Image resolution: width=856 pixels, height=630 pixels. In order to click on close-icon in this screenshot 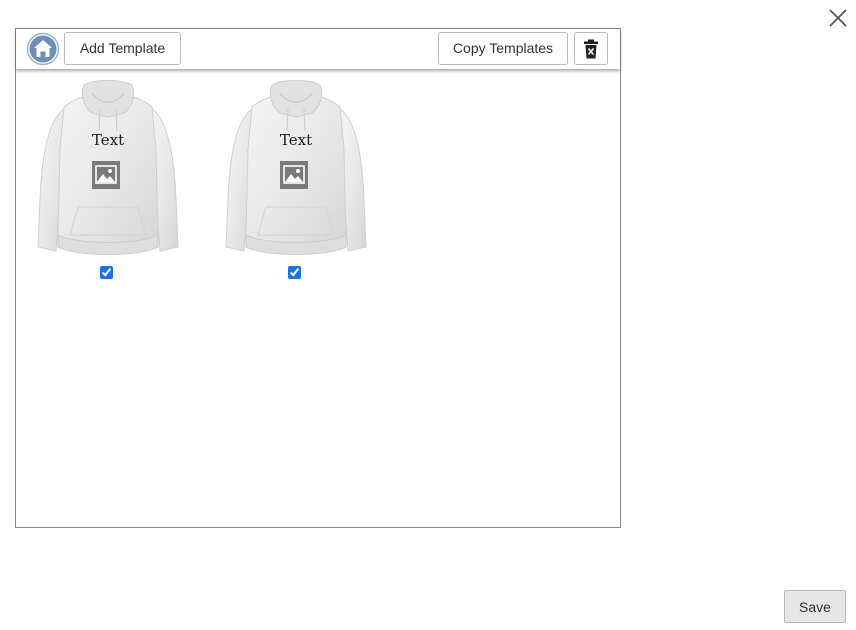, I will do `click(838, 18)`.